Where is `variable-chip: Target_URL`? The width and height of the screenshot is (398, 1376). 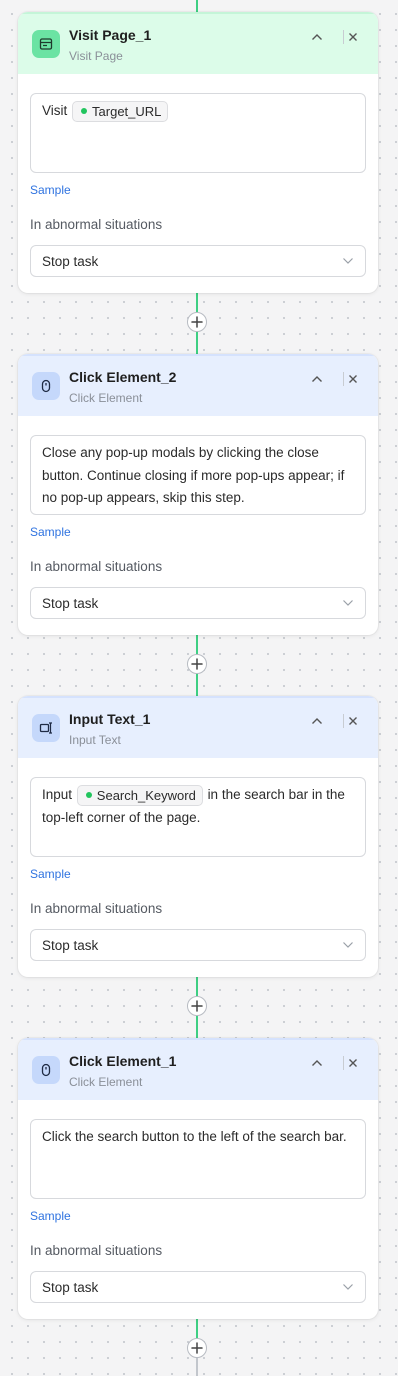 variable-chip: Target_URL is located at coordinates (120, 111).